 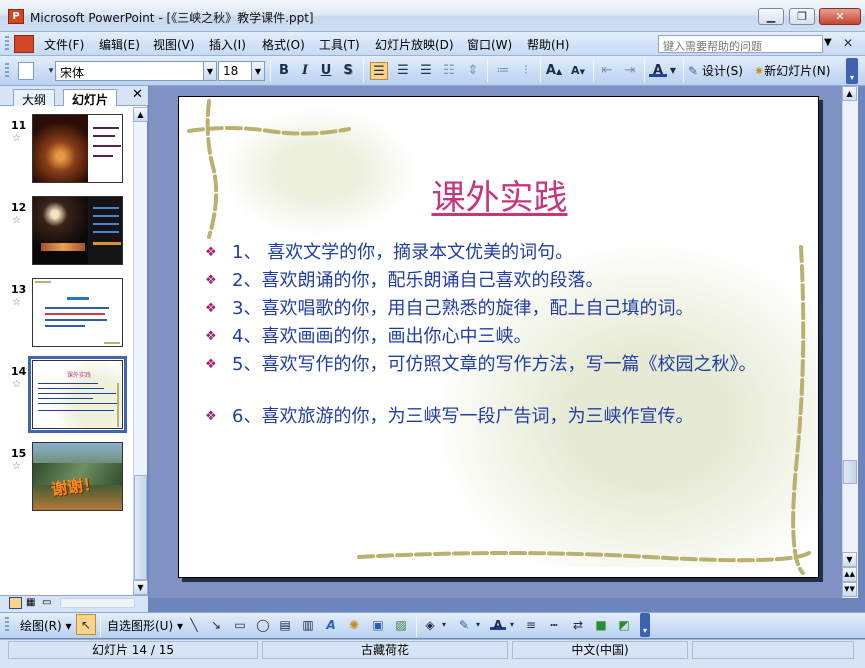 What do you see at coordinates (601, 625) in the screenshot?
I see `shadow-style-icon: ■` at bounding box center [601, 625].